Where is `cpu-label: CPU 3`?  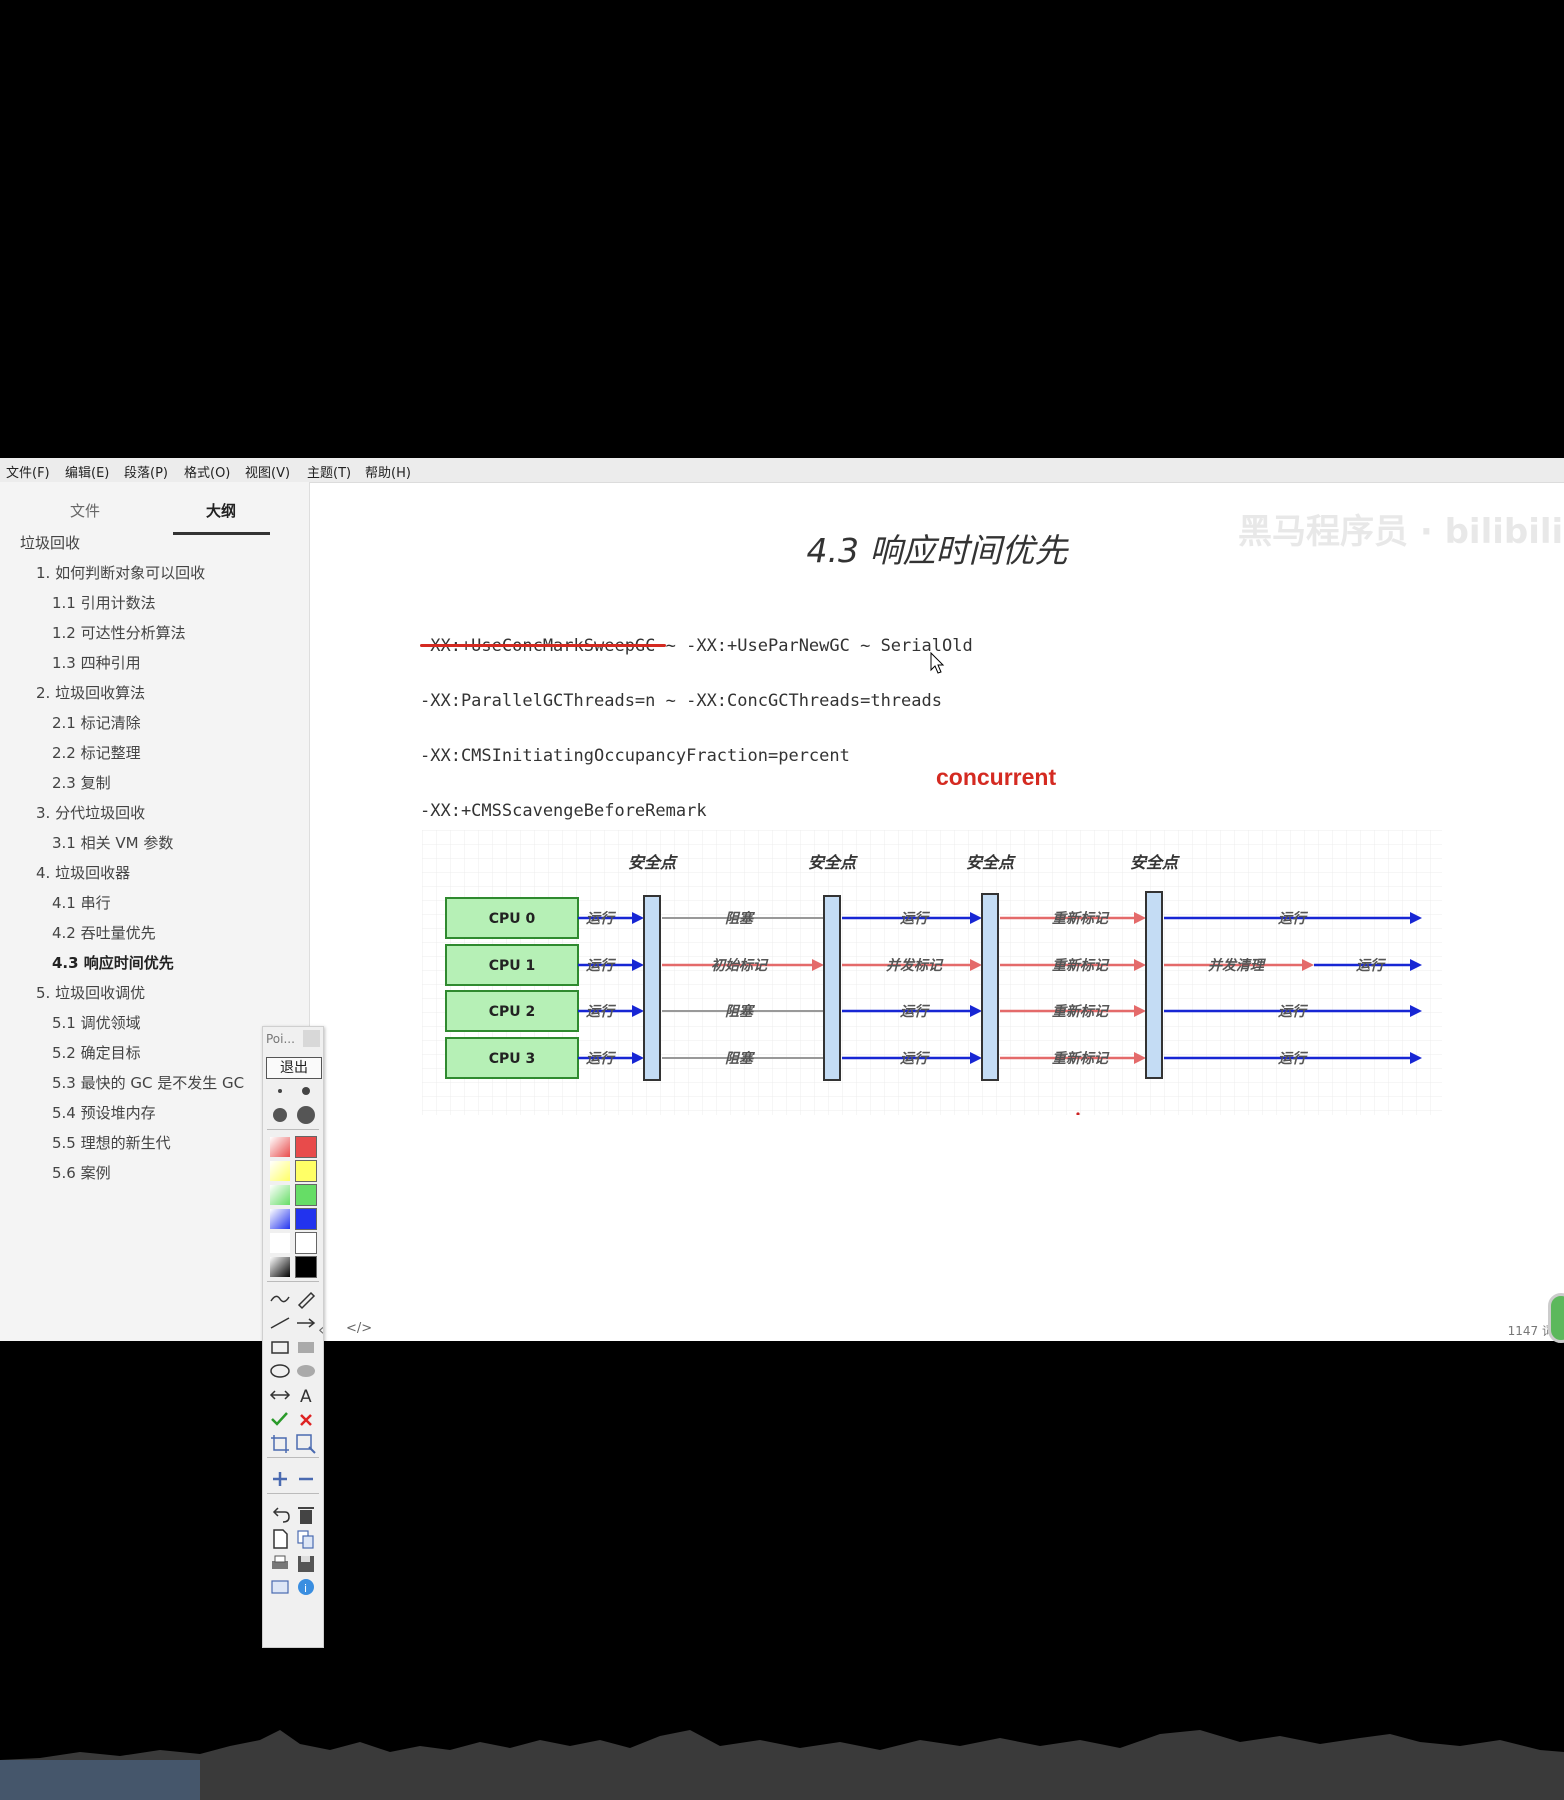 cpu-label: CPU 3 is located at coordinates (512, 1059).